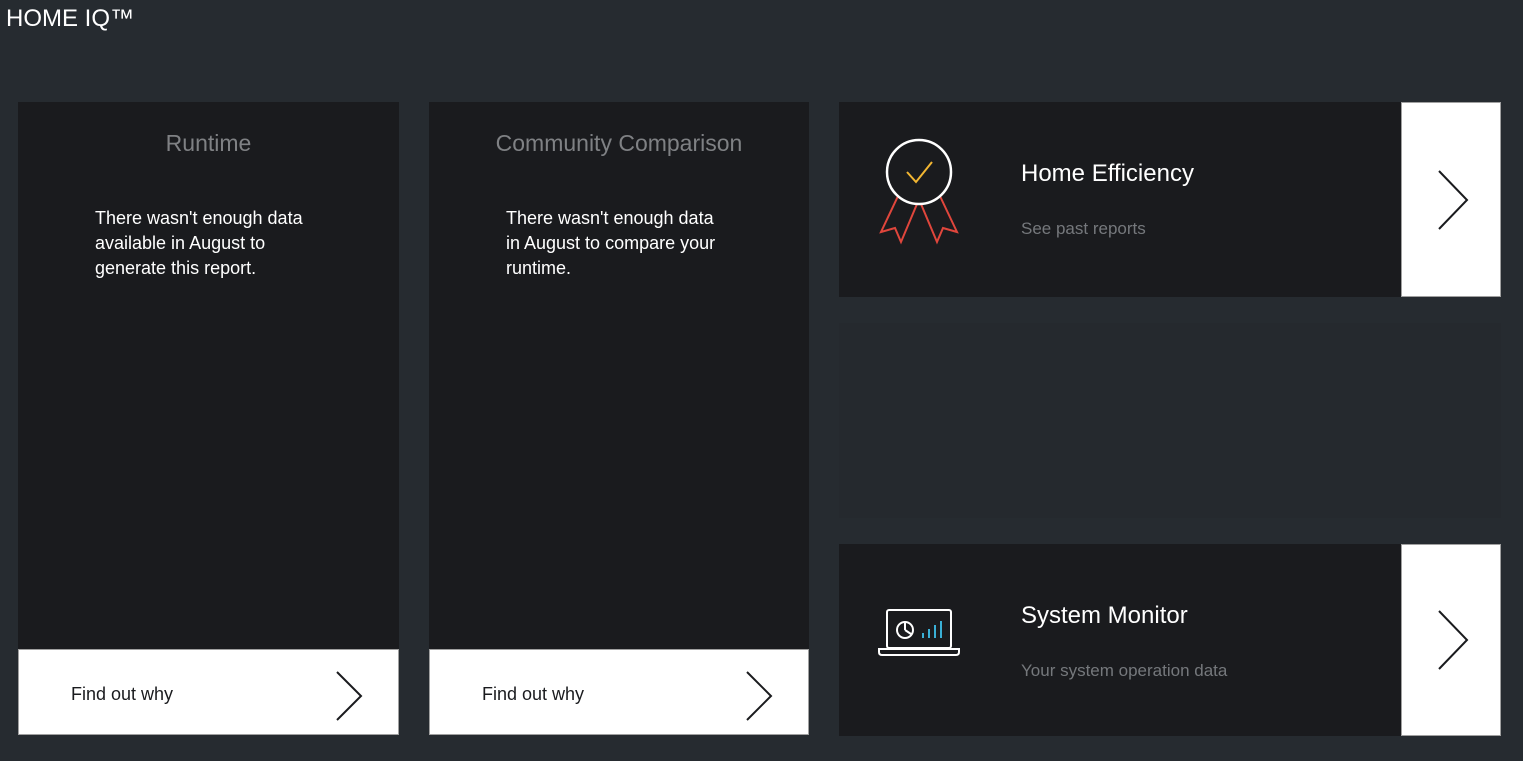  Describe the element at coordinates (1107, 173) in the screenshot. I see `home-efficiency-title: Home Efficiency` at that location.